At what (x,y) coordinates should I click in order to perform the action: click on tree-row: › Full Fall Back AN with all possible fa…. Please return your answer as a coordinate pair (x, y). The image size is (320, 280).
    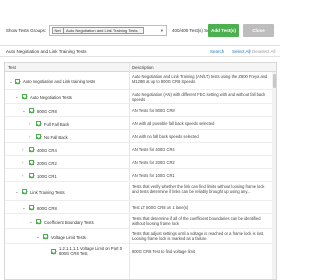
    Looking at the image, I should click on (139, 123).